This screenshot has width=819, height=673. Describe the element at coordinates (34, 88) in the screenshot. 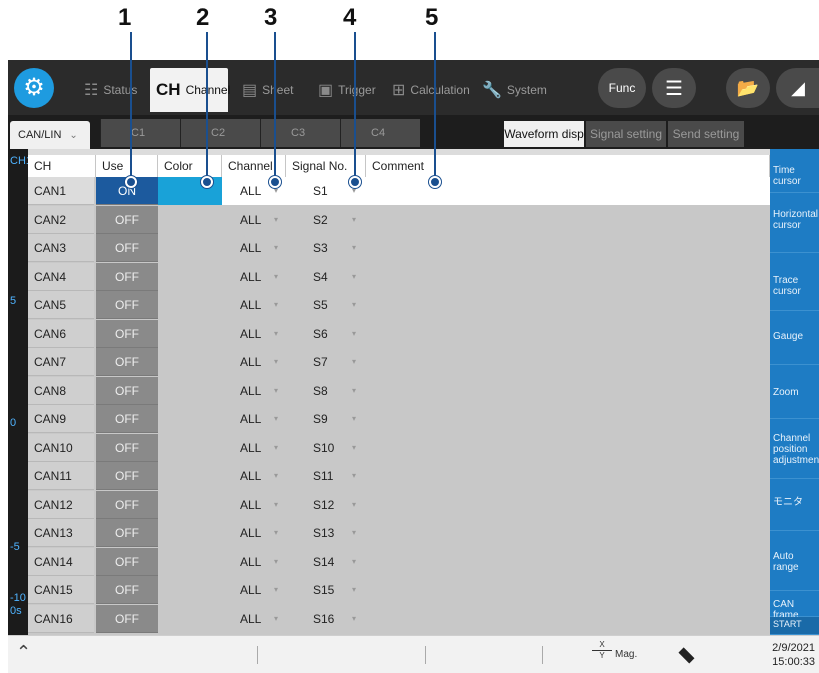

I see `gear-icon: ⚙` at that location.